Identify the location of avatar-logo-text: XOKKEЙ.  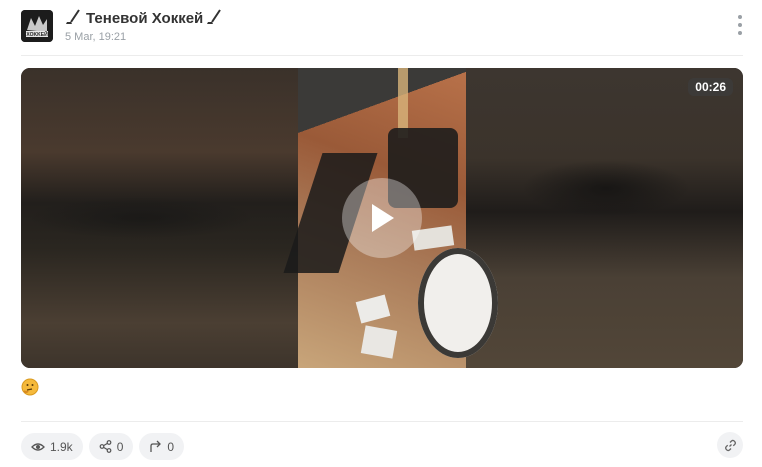
(37, 34).